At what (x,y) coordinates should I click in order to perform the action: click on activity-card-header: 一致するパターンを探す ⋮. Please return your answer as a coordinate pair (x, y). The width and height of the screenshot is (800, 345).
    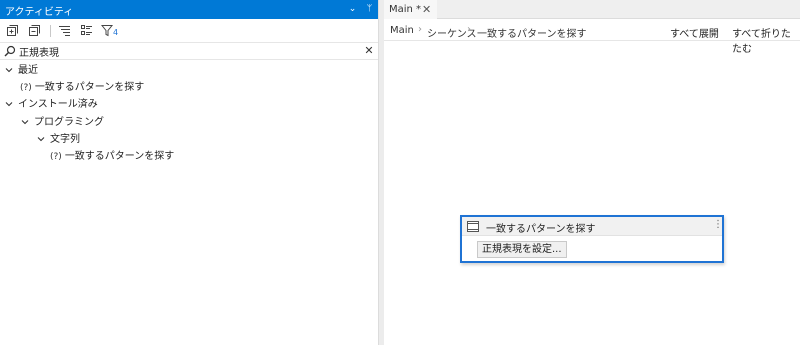
    Looking at the image, I should click on (592, 226).